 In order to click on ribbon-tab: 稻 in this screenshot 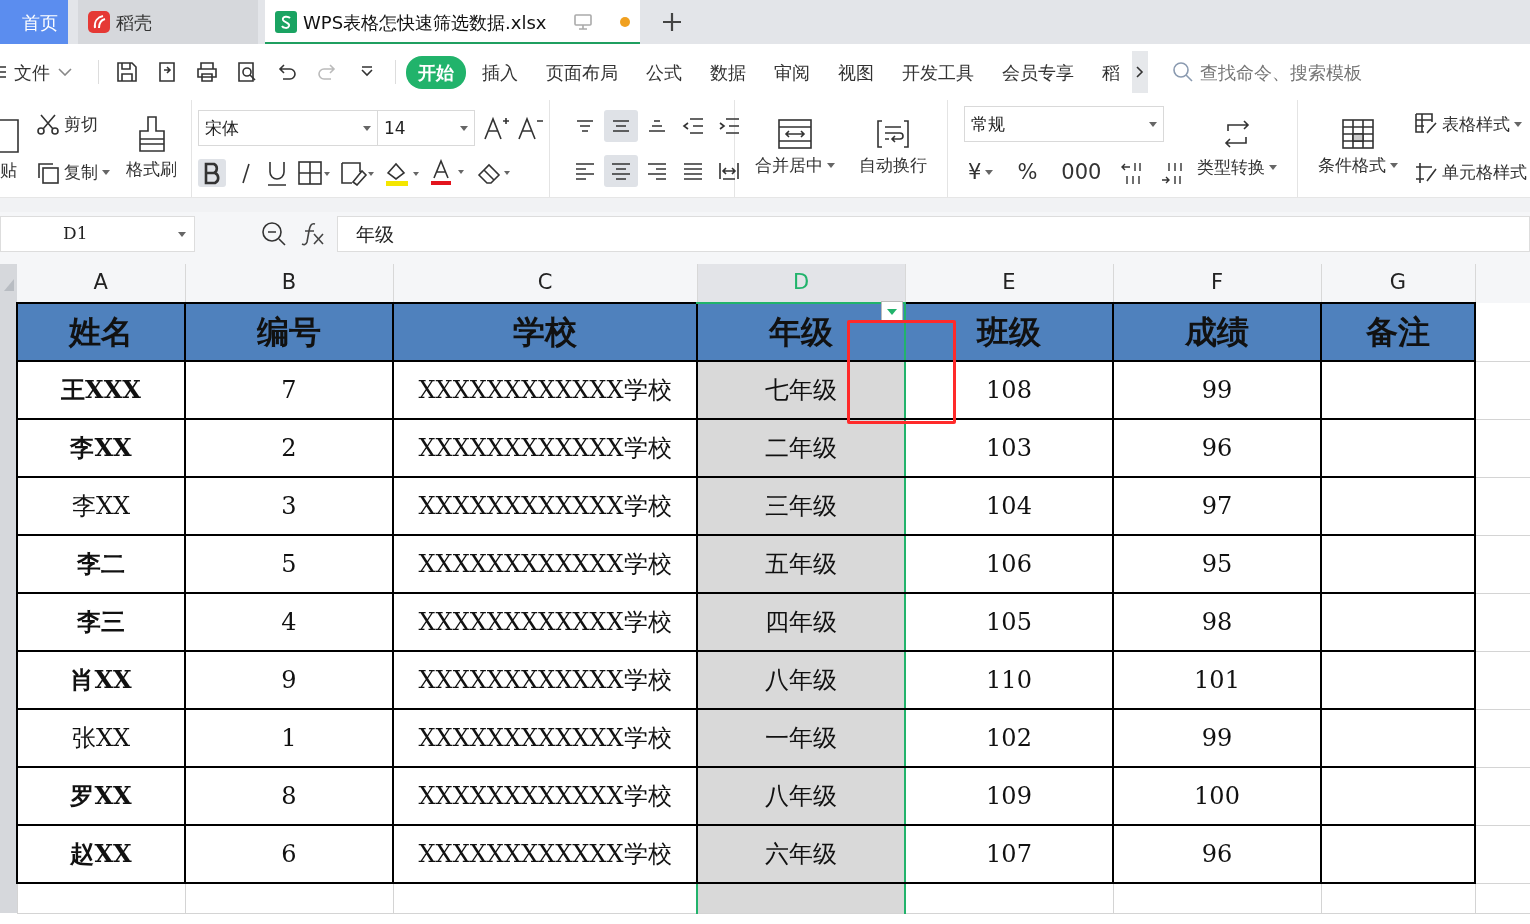, I will do `click(1111, 72)`.